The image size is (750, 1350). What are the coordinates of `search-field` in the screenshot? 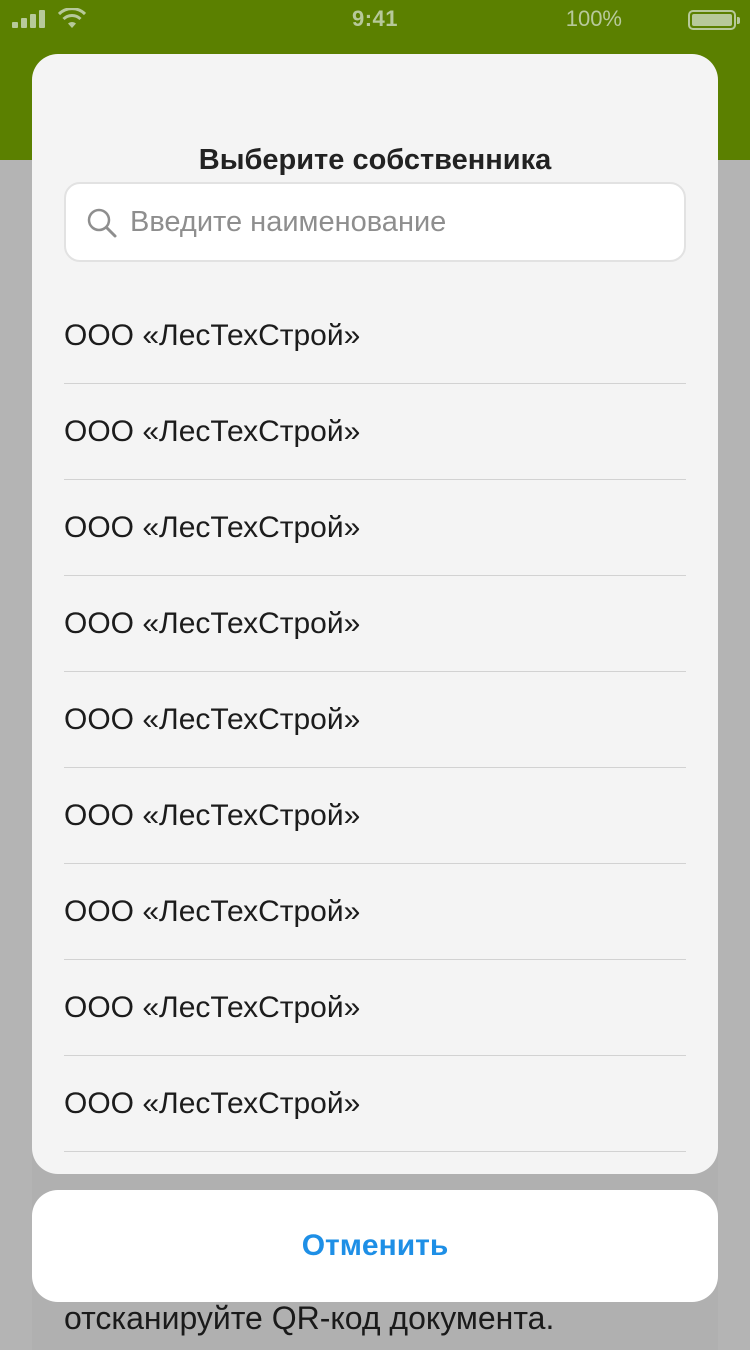 It's located at (375, 222).